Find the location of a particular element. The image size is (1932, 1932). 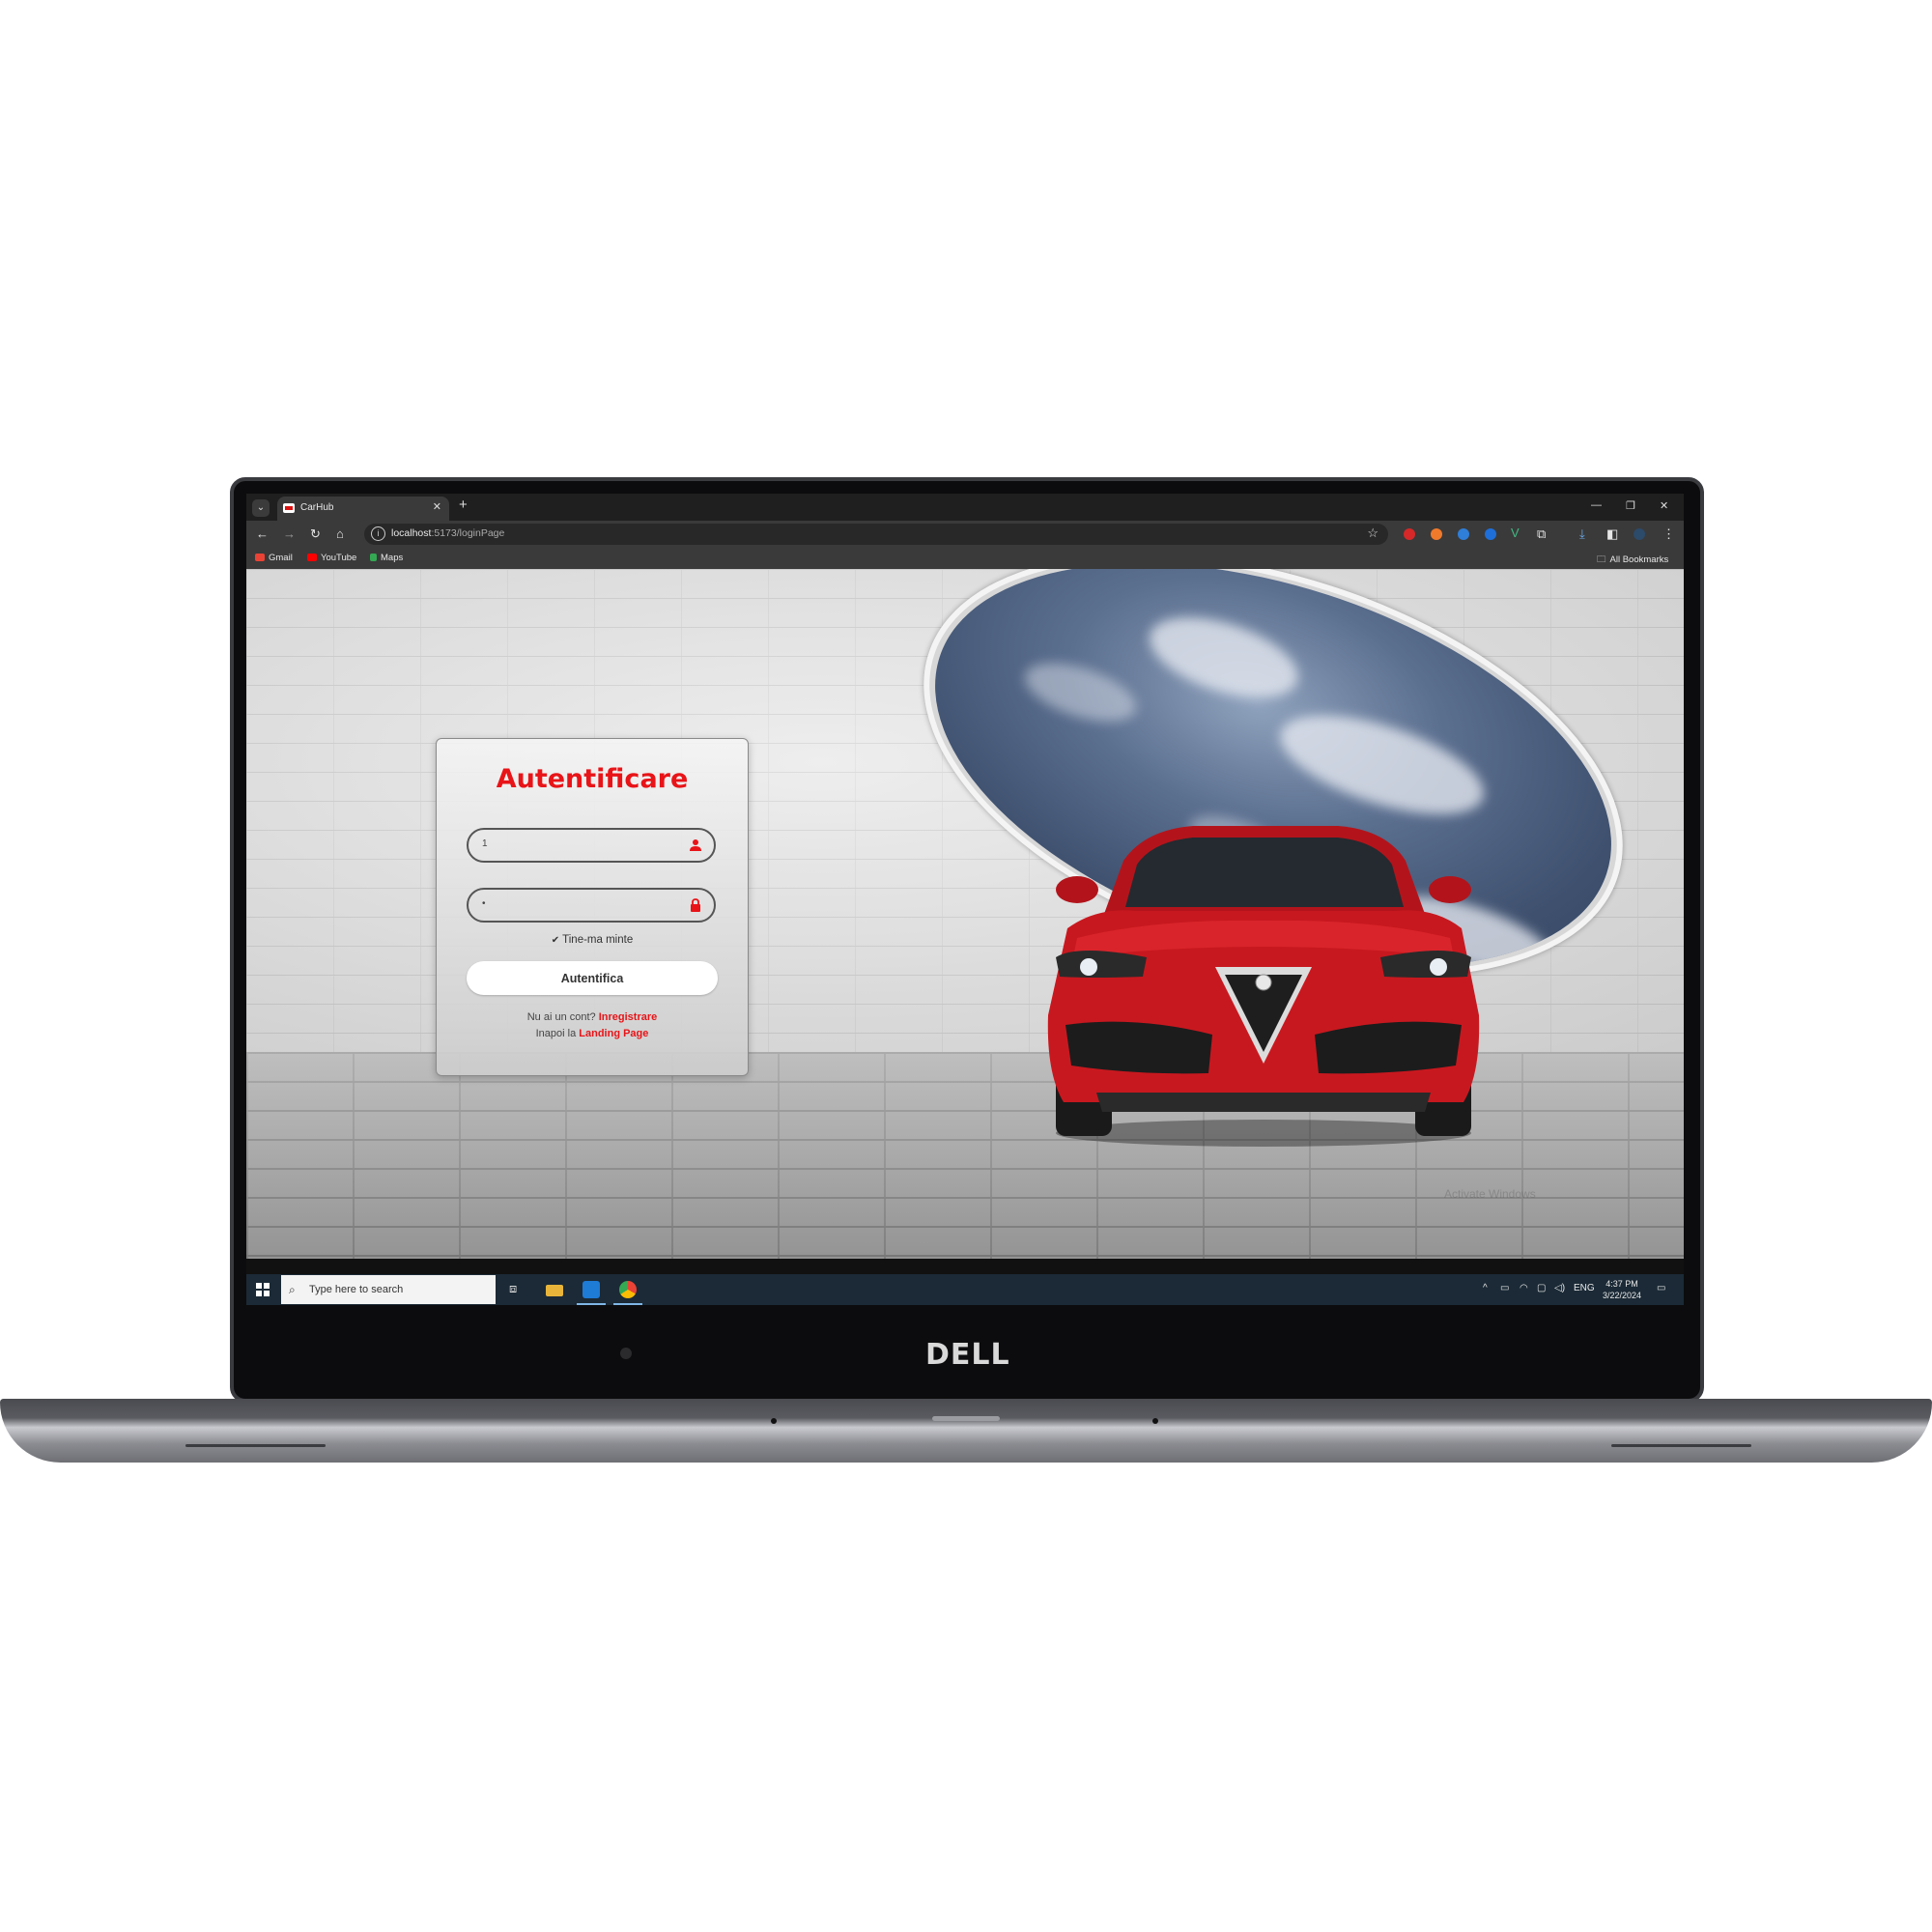

address-bar: i localhost:5173/loginPage ☆ is located at coordinates (876, 534).